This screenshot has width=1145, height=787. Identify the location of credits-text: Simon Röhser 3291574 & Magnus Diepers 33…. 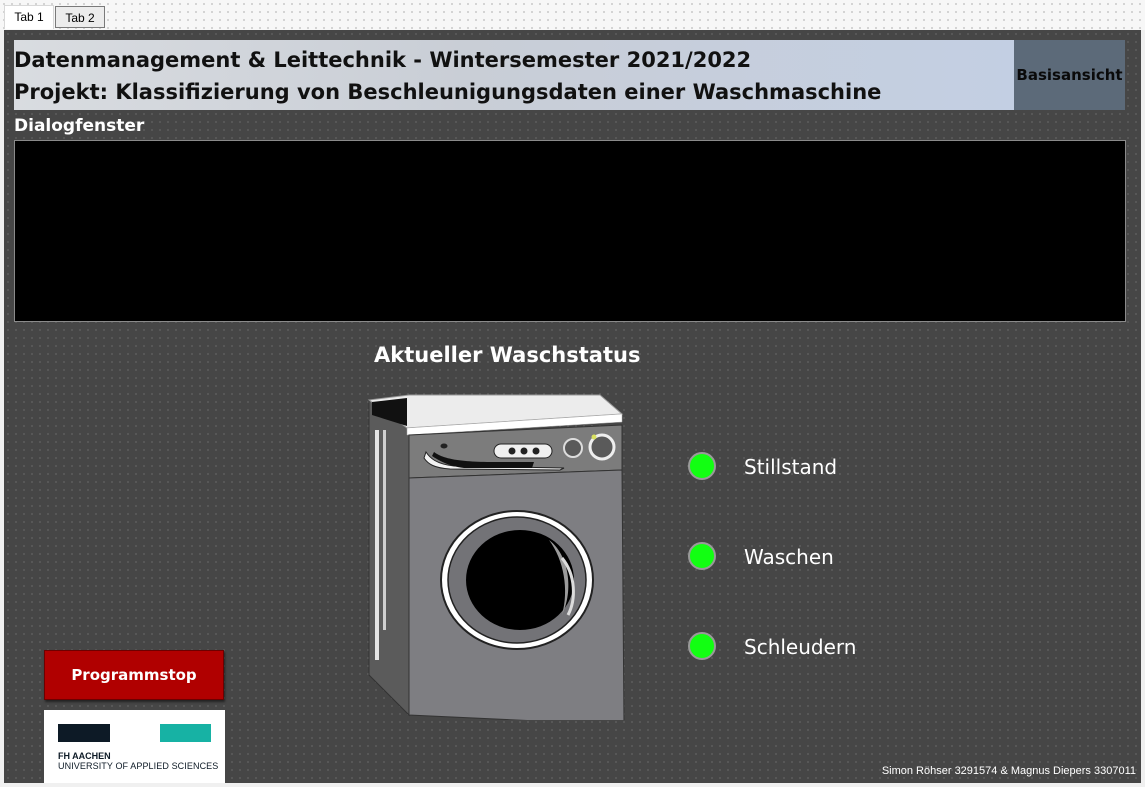
(1008, 771).